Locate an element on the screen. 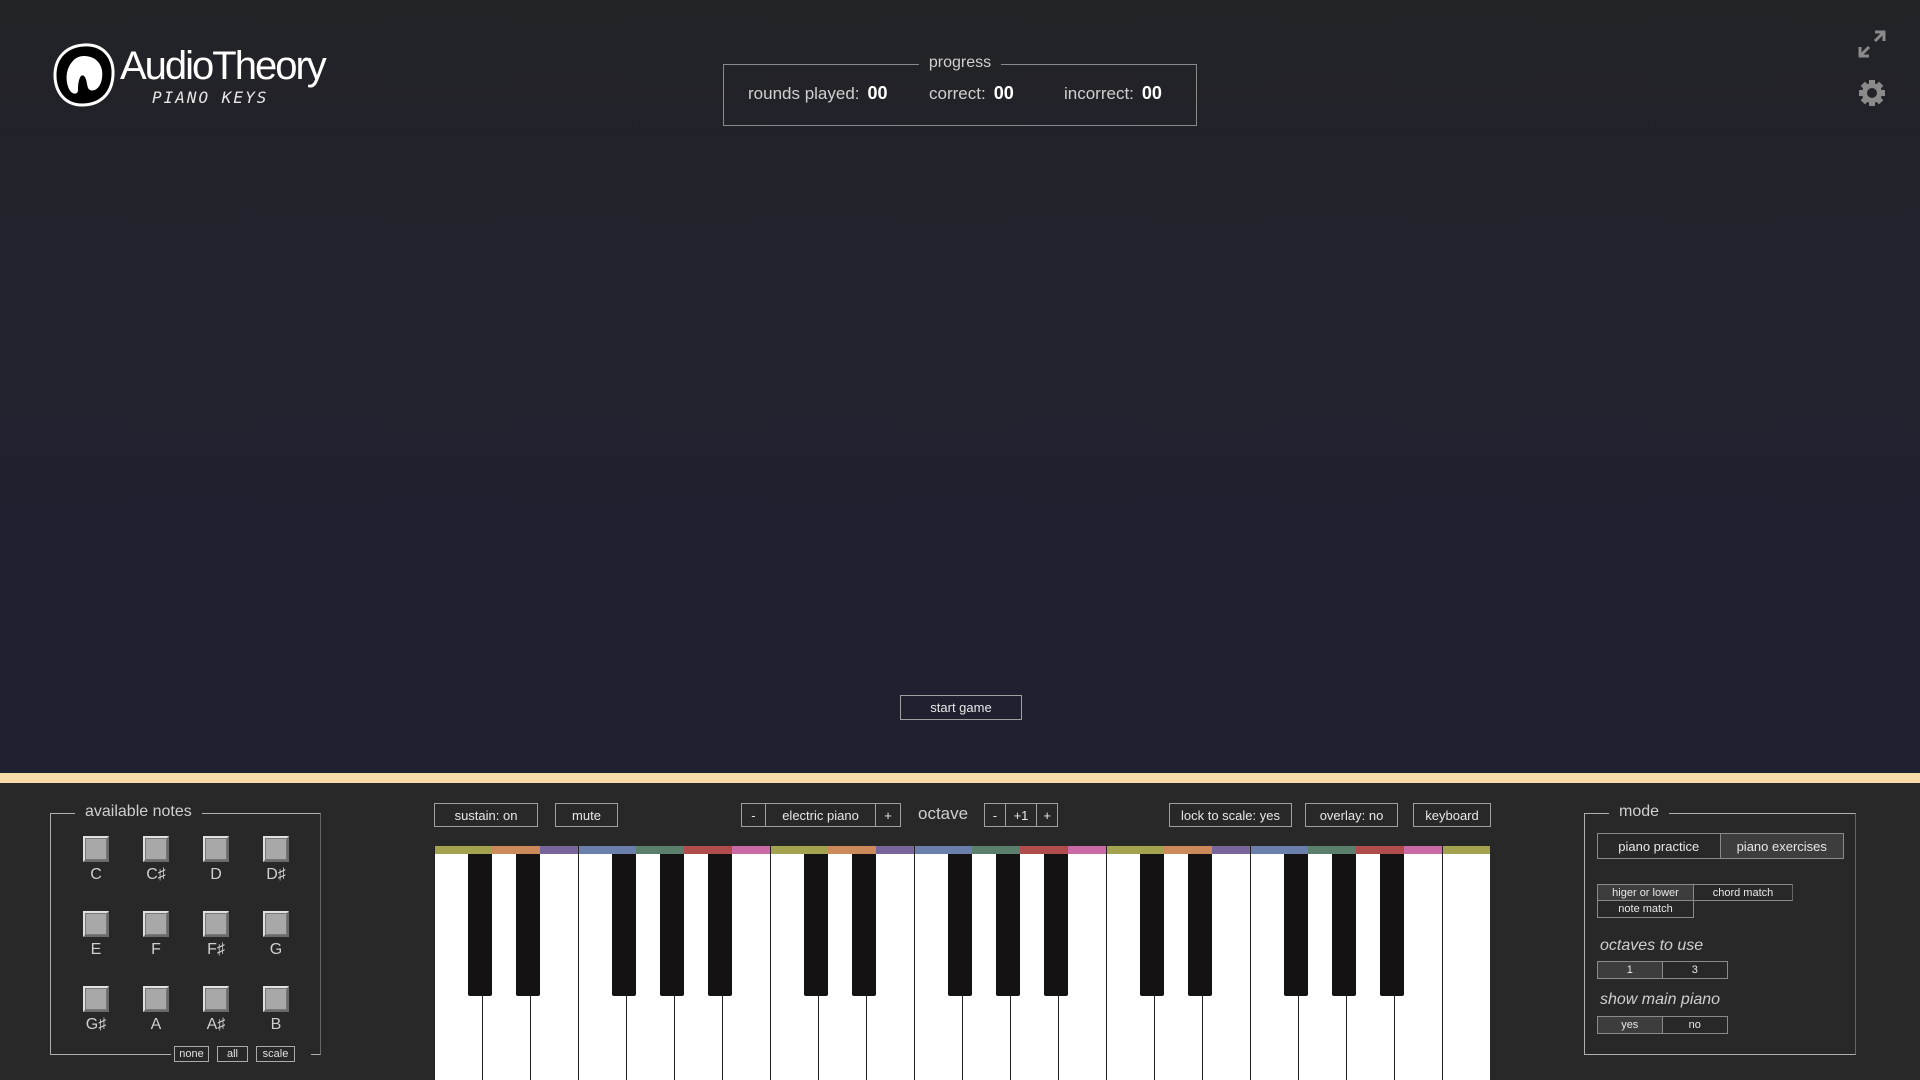 The image size is (1920, 1080). note-option: A is located at coordinates (156, 1010).